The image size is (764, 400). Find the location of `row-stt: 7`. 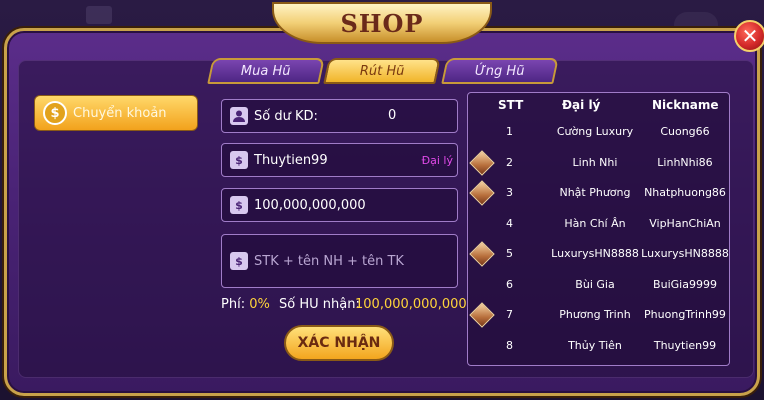

row-stt: 7 is located at coordinates (509, 314).